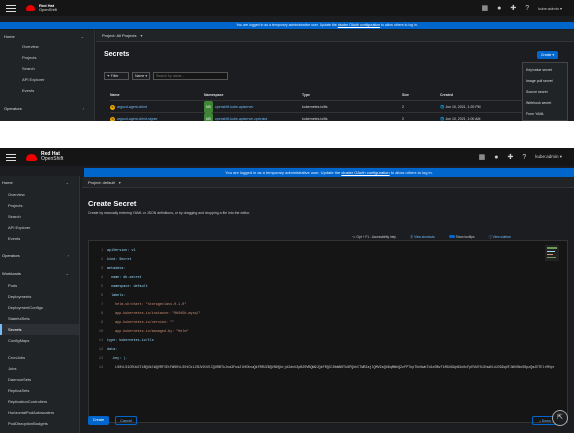 This screenshot has height=433, width=574. What do you see at coordinates (117, 54) in the screenshot?
I see `page-title: Secrets` at bounding box center [117, 54].